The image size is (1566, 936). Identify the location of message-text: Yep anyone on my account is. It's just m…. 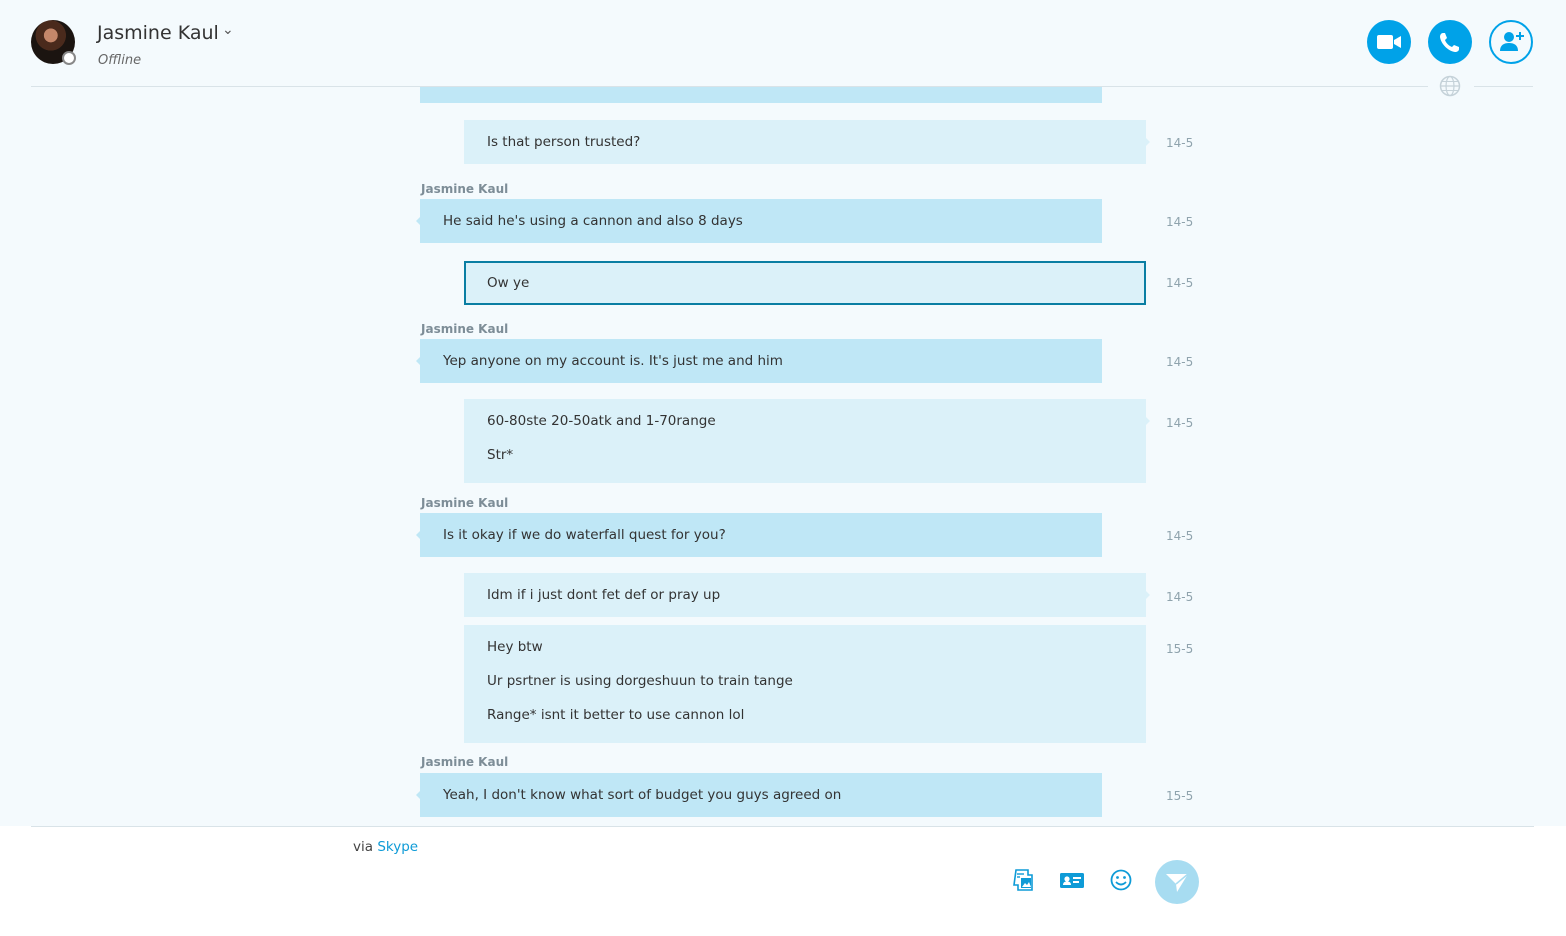
(613, 361).